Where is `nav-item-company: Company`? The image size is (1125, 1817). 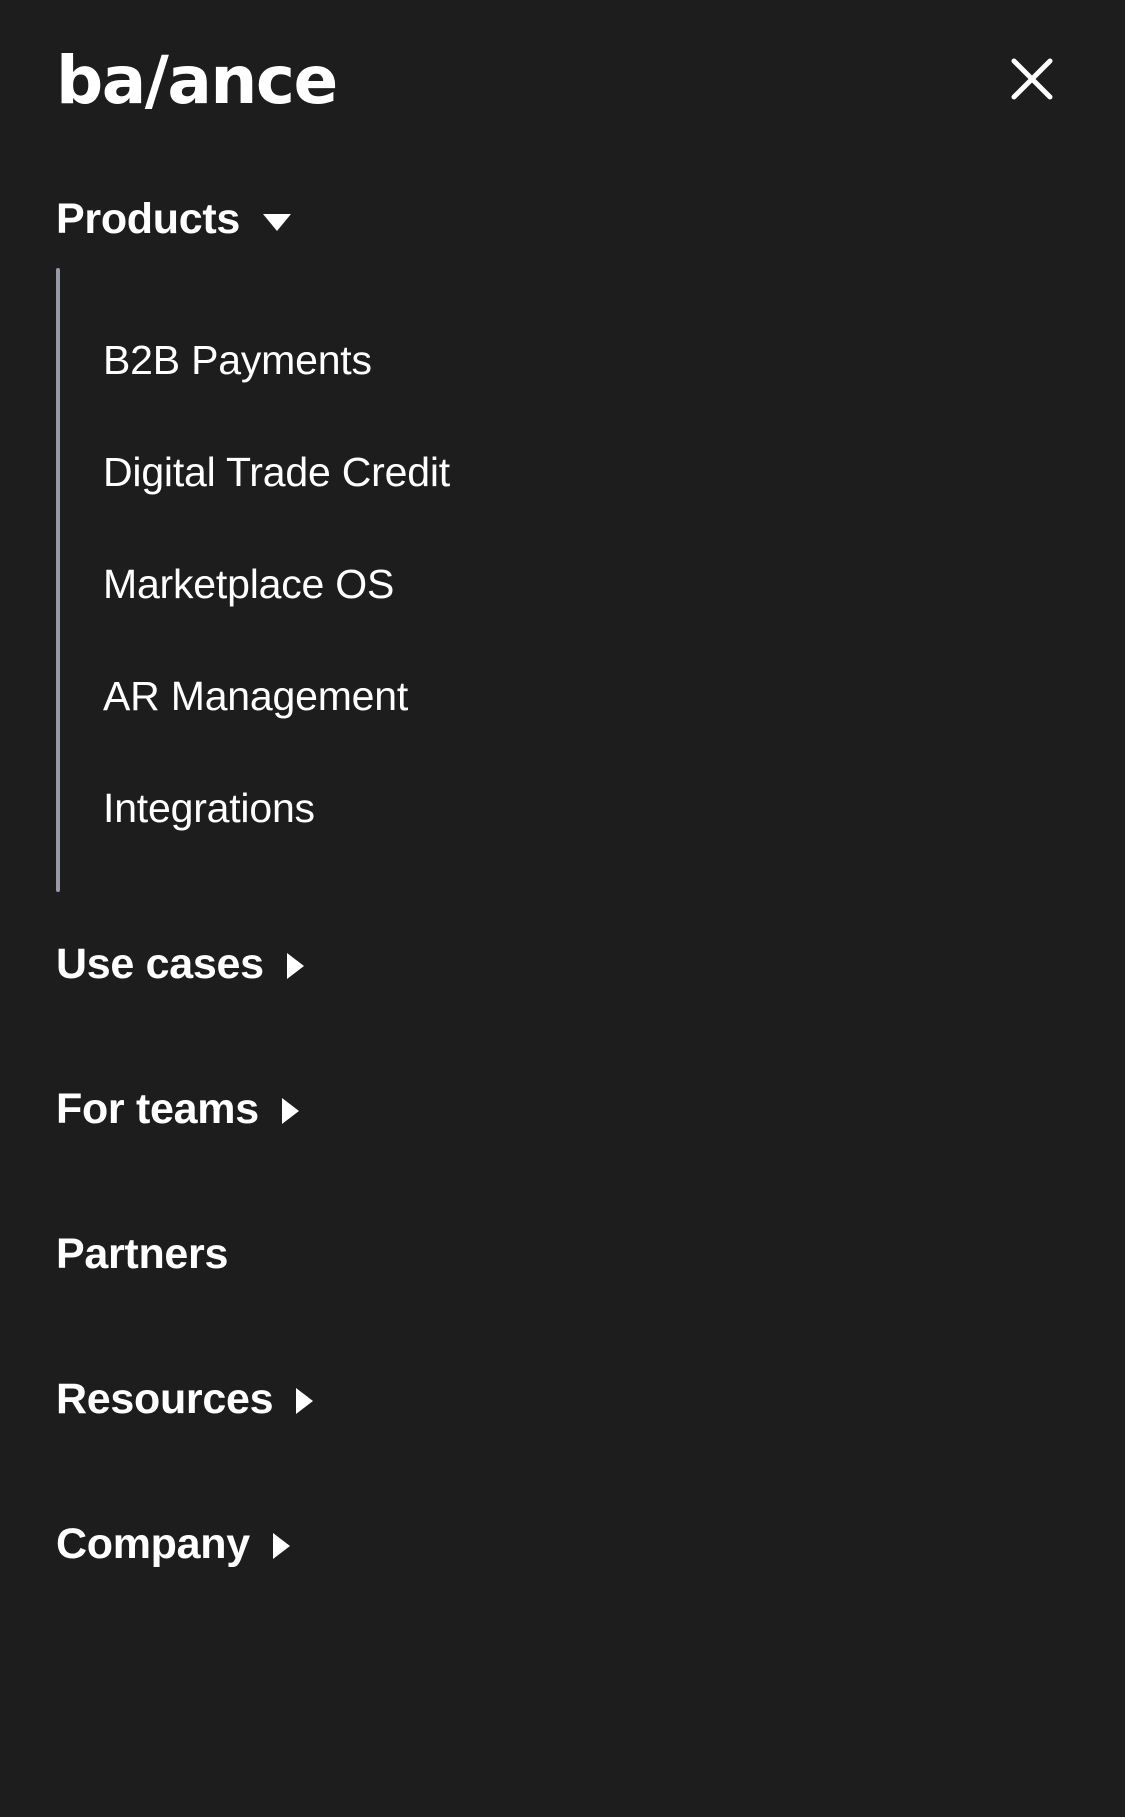 nav-item-company: Company is located at coordinates (562, 1544).